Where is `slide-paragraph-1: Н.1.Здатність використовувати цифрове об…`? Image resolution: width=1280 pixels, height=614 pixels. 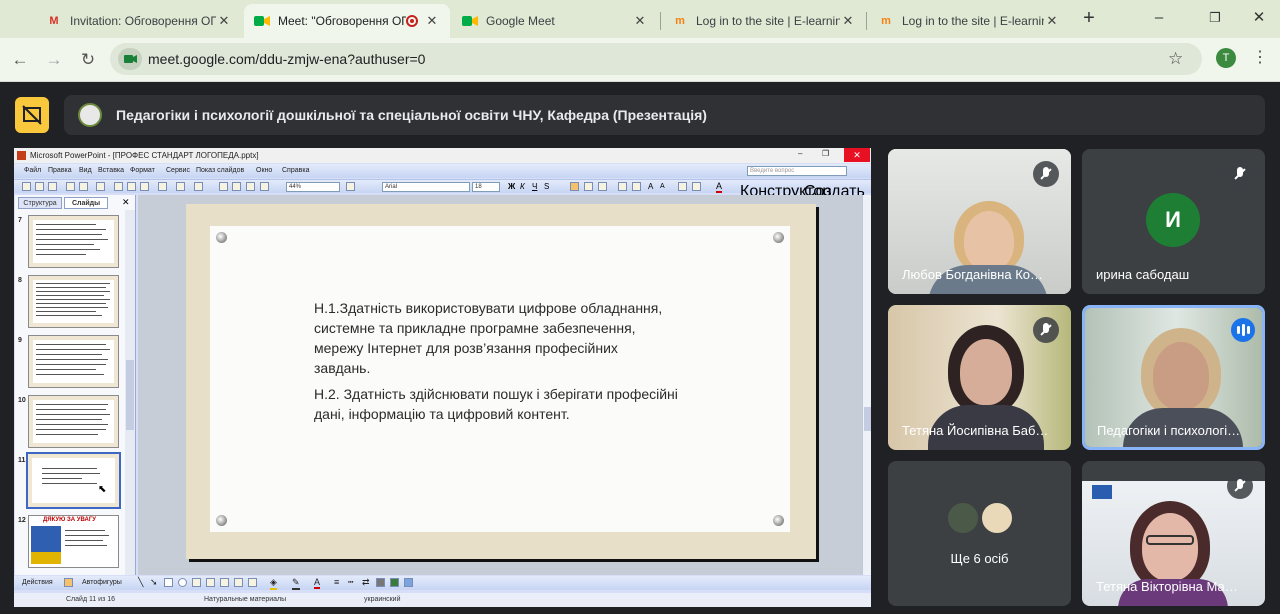
slide-paragraph-1: Н.1.Здатність використовувати цифрове об… is located at coordinates (494, 338).